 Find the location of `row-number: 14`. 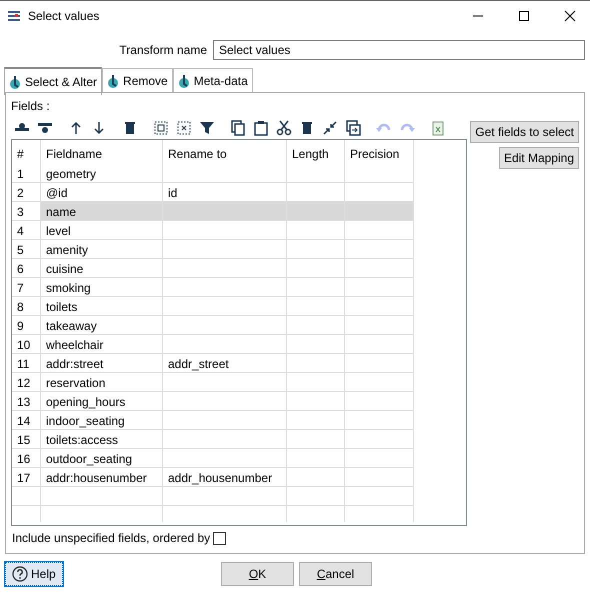

row-number: 14 is located at coordinates (26, 420).